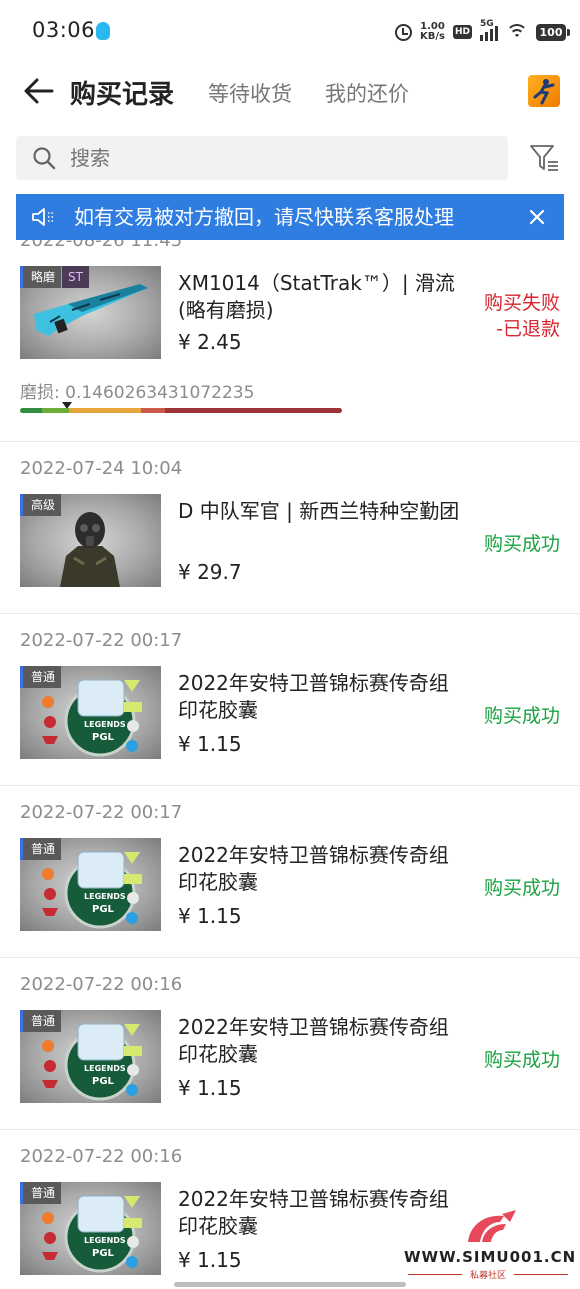  I want to click on net-speed: 1.00 KB/s, so click(432, 32).